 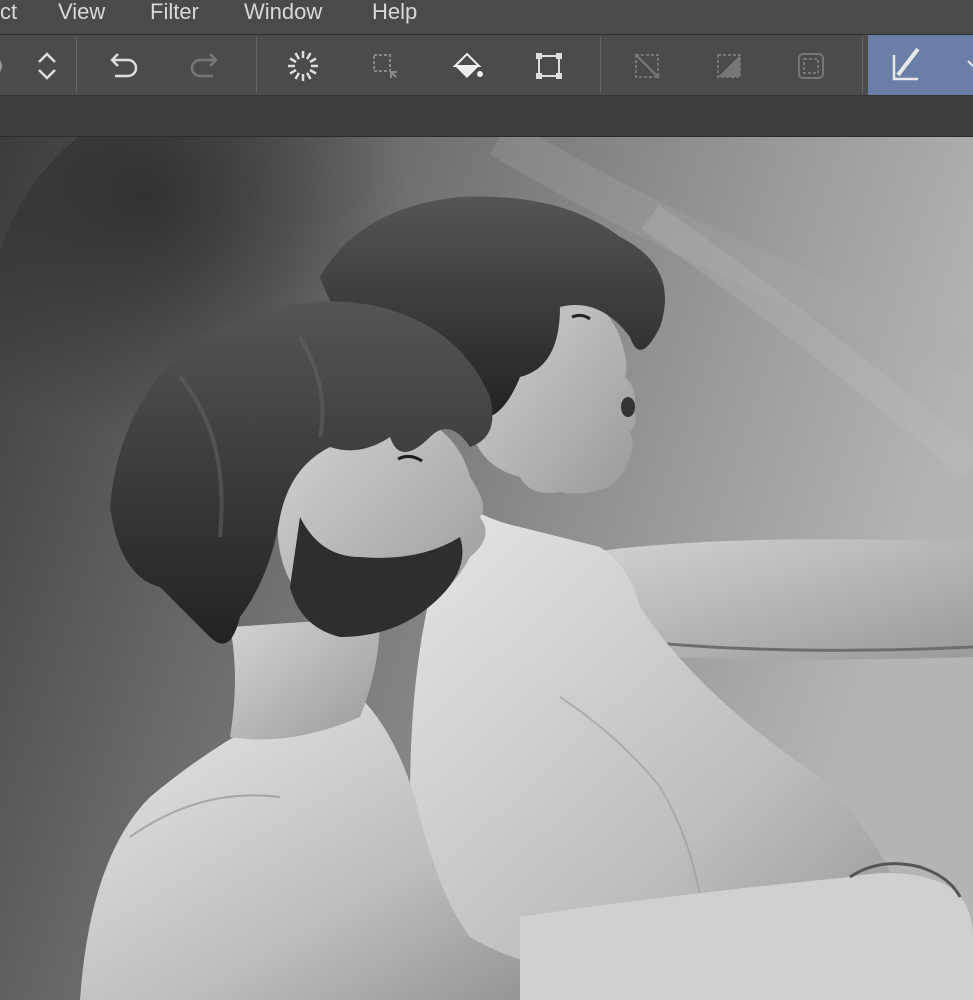 What do you see at coordinates (8, 66) in the screenshot?
I see `cut-off-tool-icon` at bounding box center [8, 66].